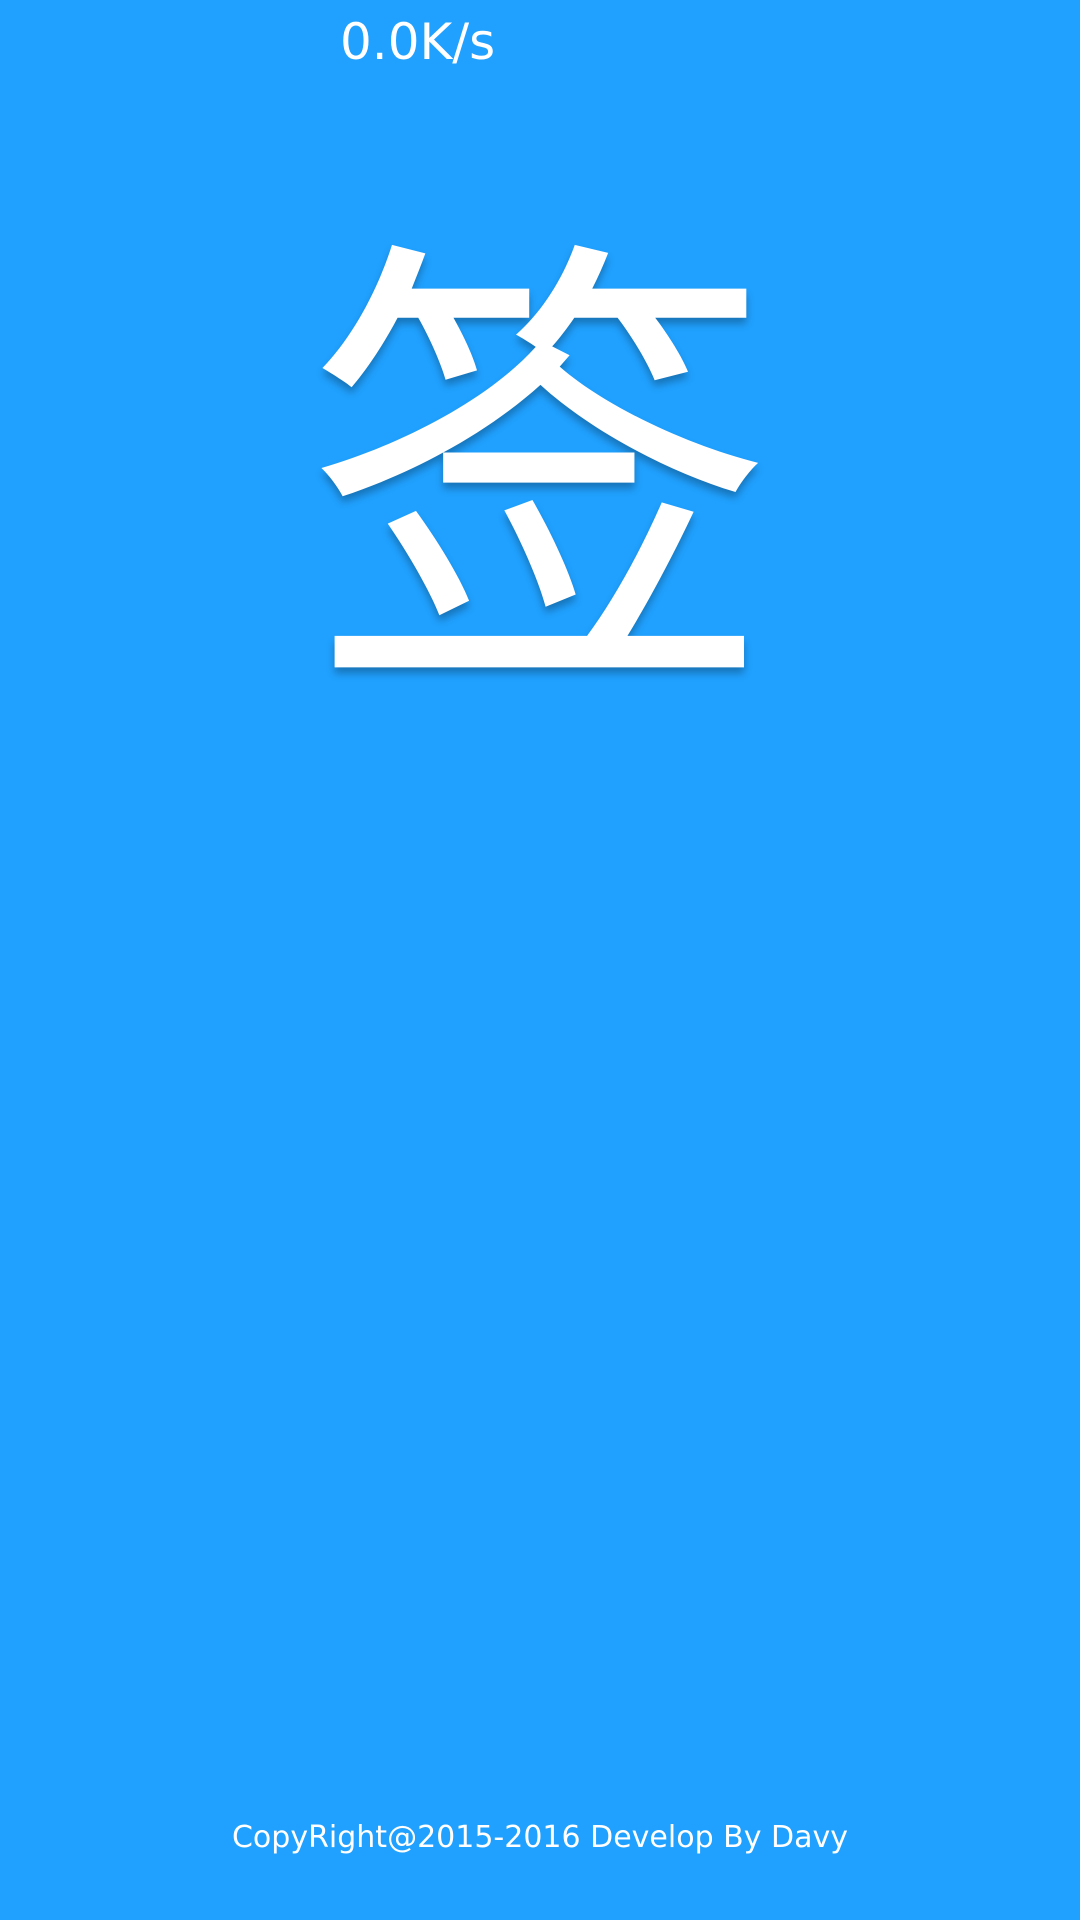 The height and width of the screenshot is (1920, 1080). I want to click on copyright-footer: CopyRight@2015-2016 Develop By Davy, so click(540, 1837).